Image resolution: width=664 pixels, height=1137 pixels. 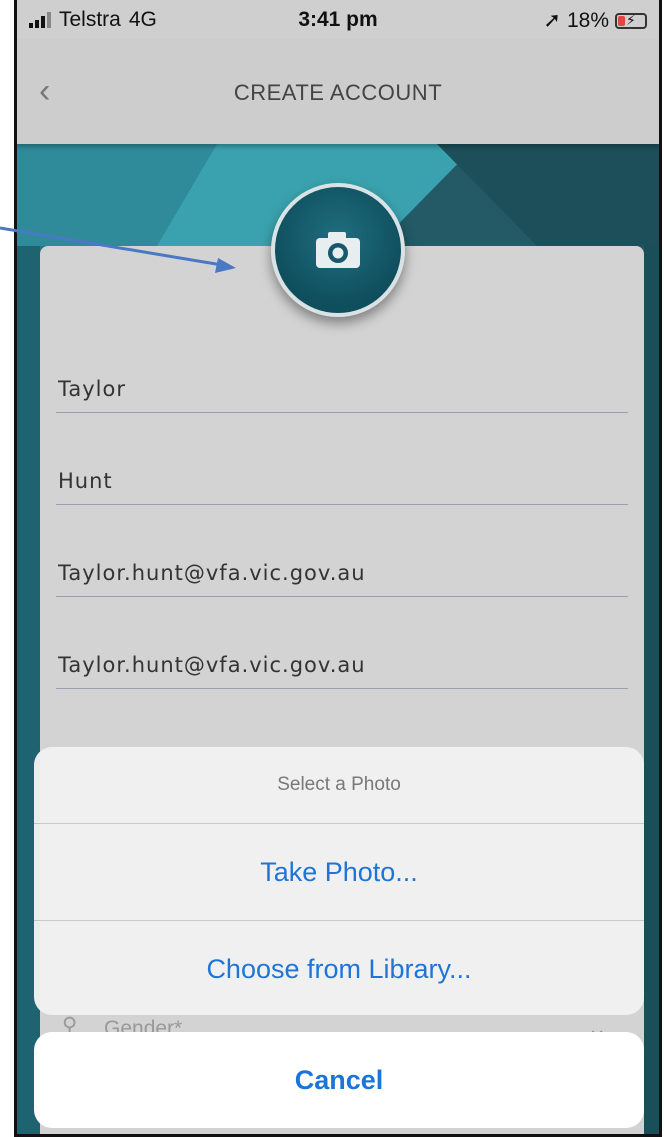 I want to click on battery-percent: 18%, so click(x=587, y=20).